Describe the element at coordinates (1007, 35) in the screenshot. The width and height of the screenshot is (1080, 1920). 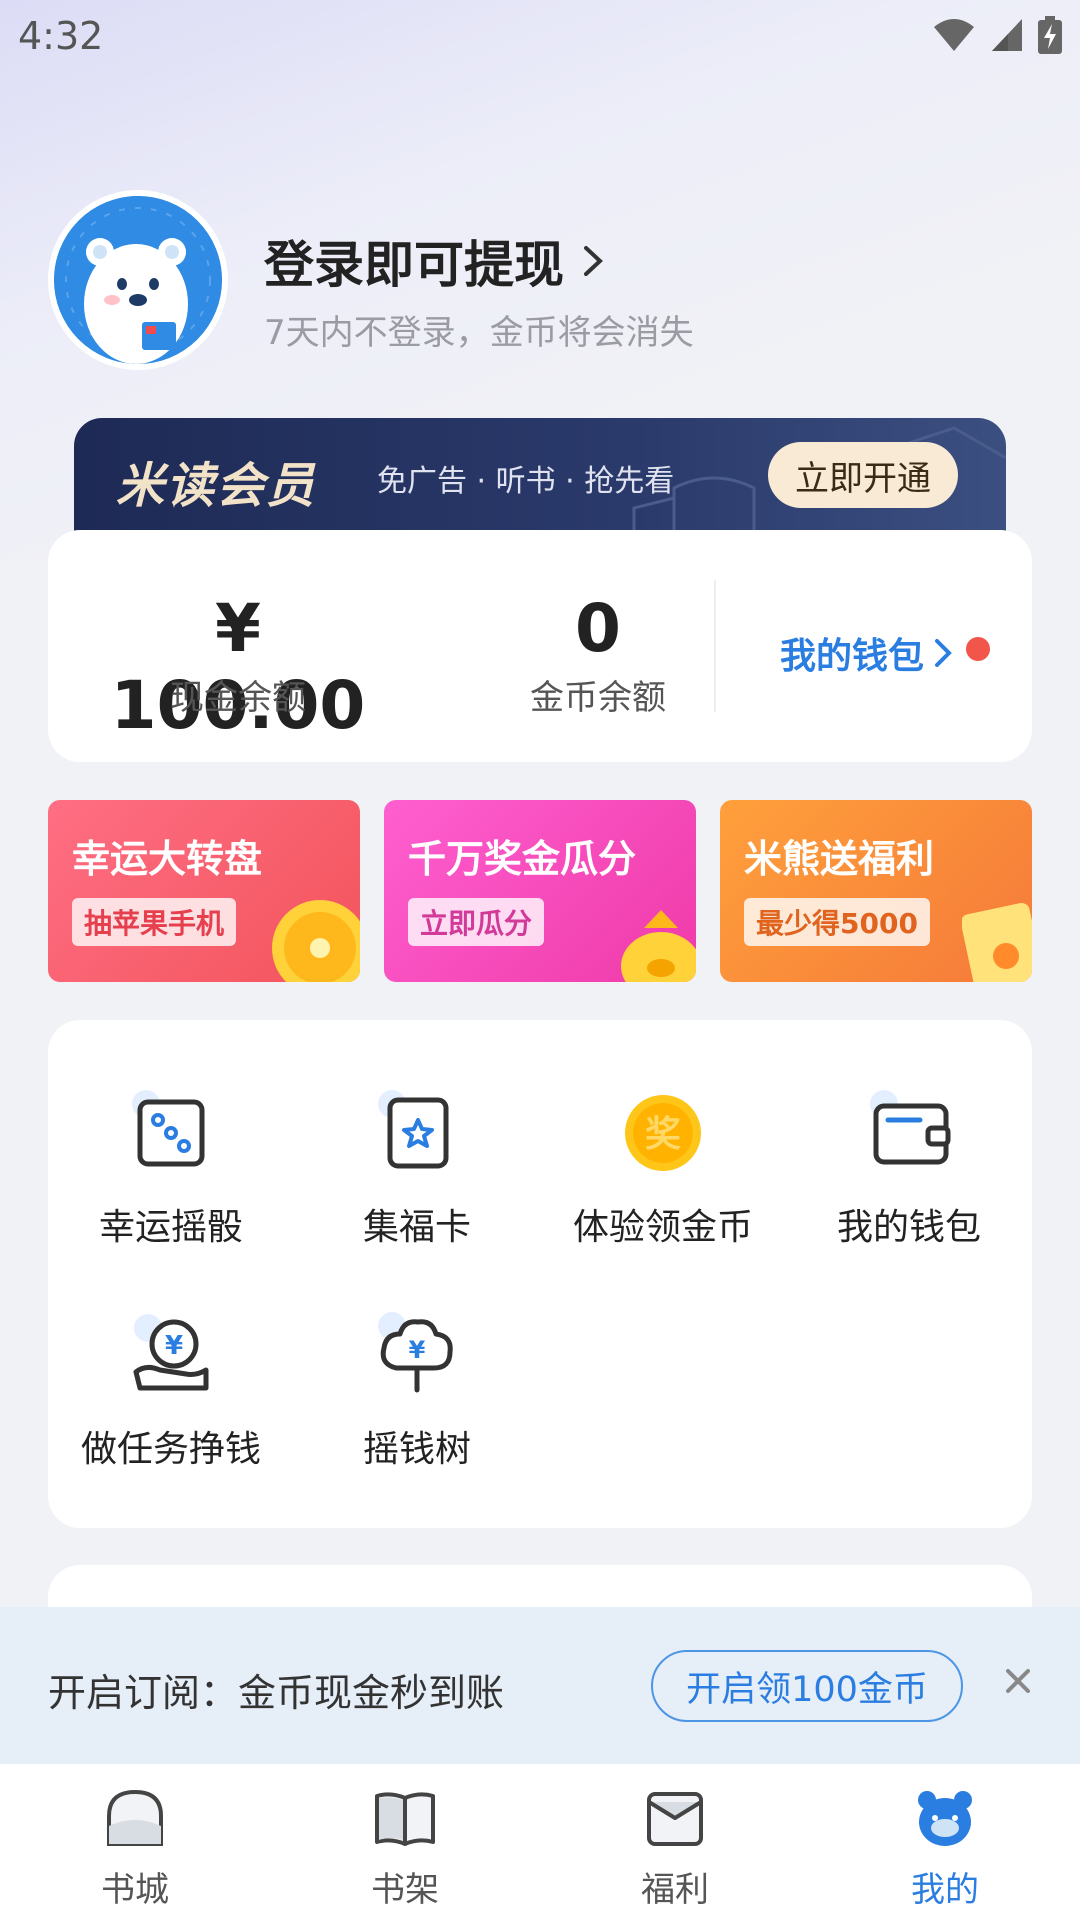
I see `cellular-signal-icon` at that location.